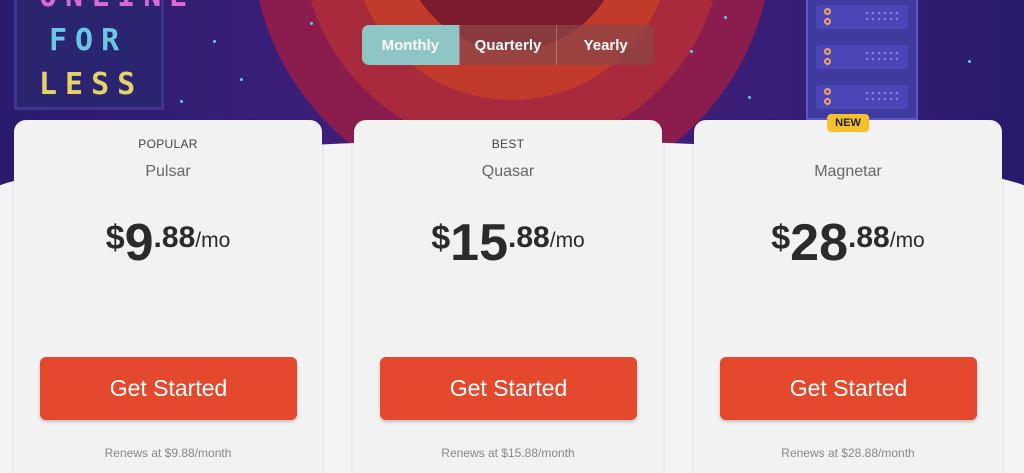 Image resolution: width=1024 pixels, height=473 pixels. What do you see at coordinates (168, 144) in the screenshot?
I see `plan-tag: POPULAR` at bounding box center [168, 144].